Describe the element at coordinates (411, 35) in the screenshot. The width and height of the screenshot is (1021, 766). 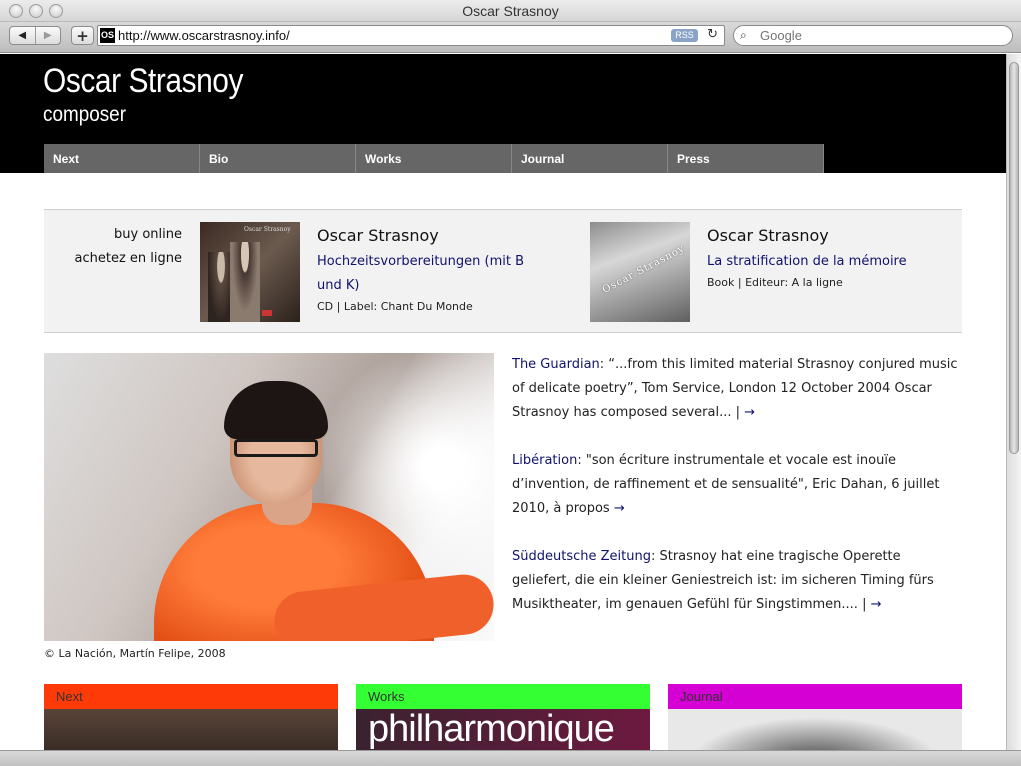
I see `address-bar: OS http://www.oscarstrasnoy.info/ RSS ↻` at that location.